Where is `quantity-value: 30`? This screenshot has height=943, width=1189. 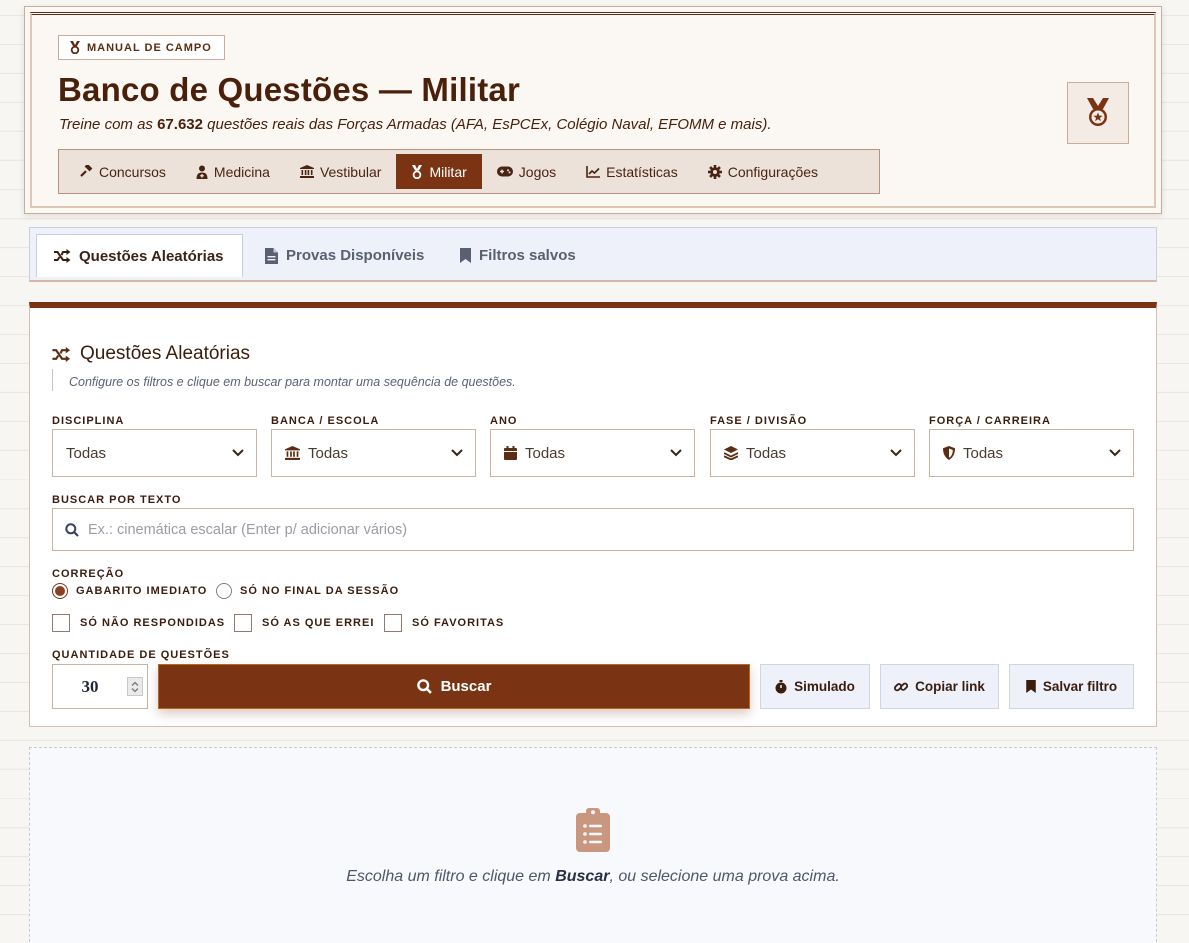 quantity-value: 30 is located at coordinates (90, 687).